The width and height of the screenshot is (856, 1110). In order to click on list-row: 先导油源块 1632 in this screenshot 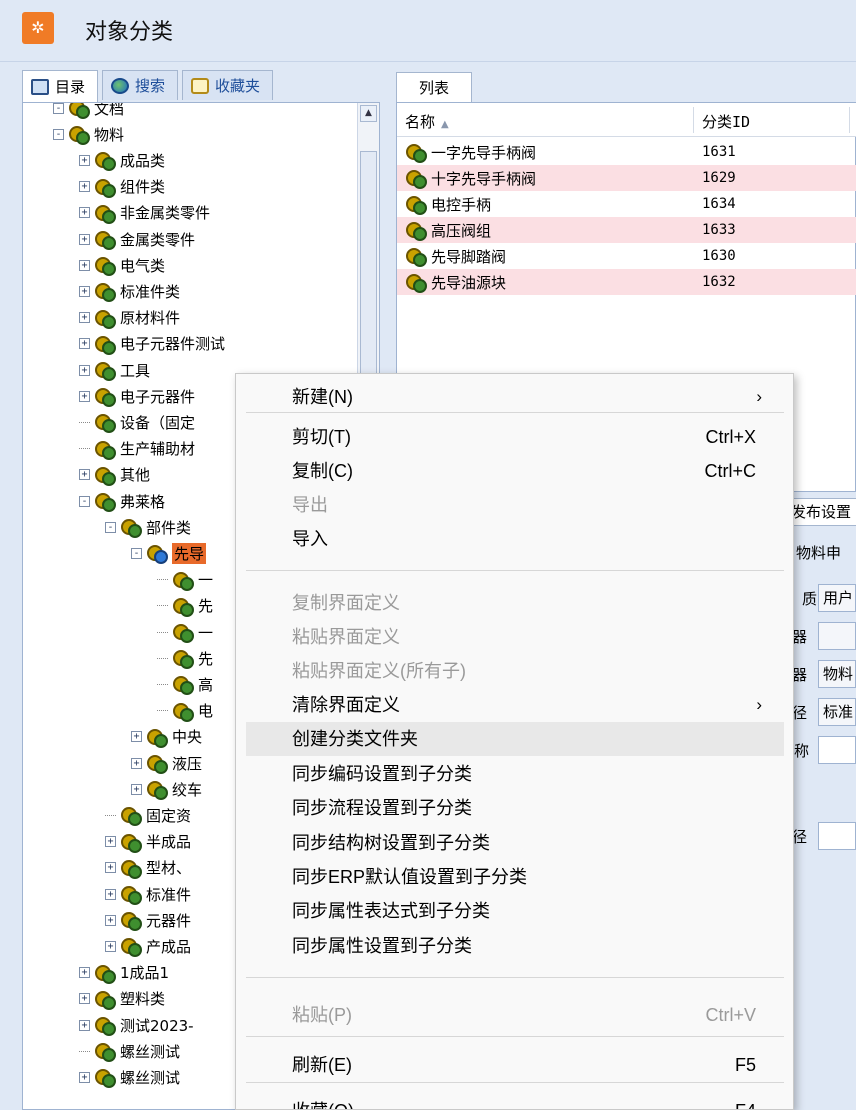, I will do `click(626, 282)`.